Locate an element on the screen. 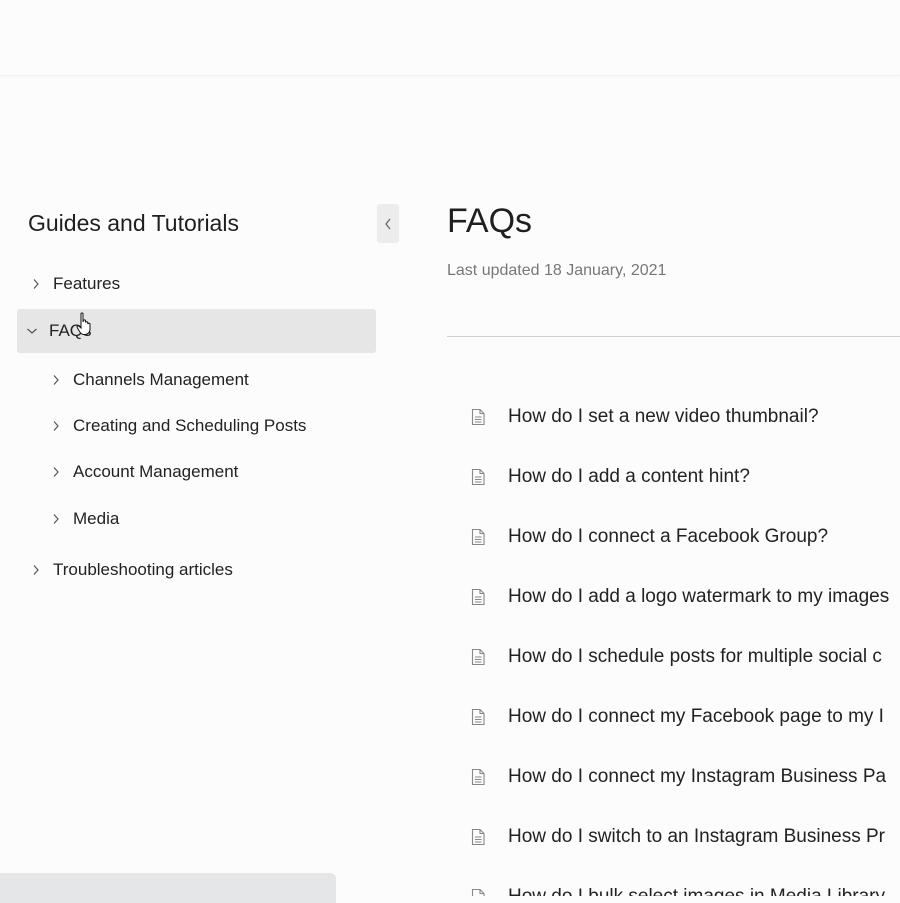 The width and height of the screenshot is (900, 903). sidebar-item-troubleshooting-articles: Troubleshooting articles is located at coordinates (131, 570).